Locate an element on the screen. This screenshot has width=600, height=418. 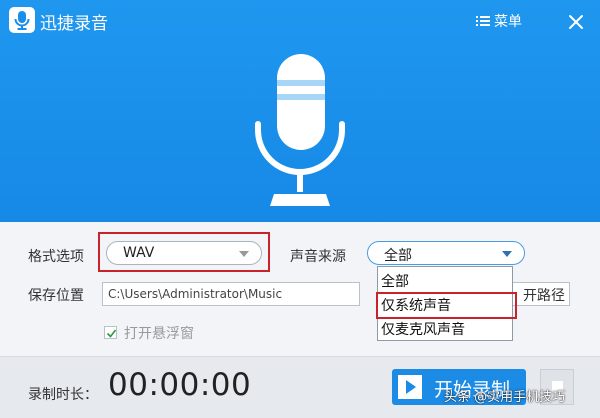
dropdown-item-mic-sound: 仅麦克风声音 is located at coordinates (445, 329).